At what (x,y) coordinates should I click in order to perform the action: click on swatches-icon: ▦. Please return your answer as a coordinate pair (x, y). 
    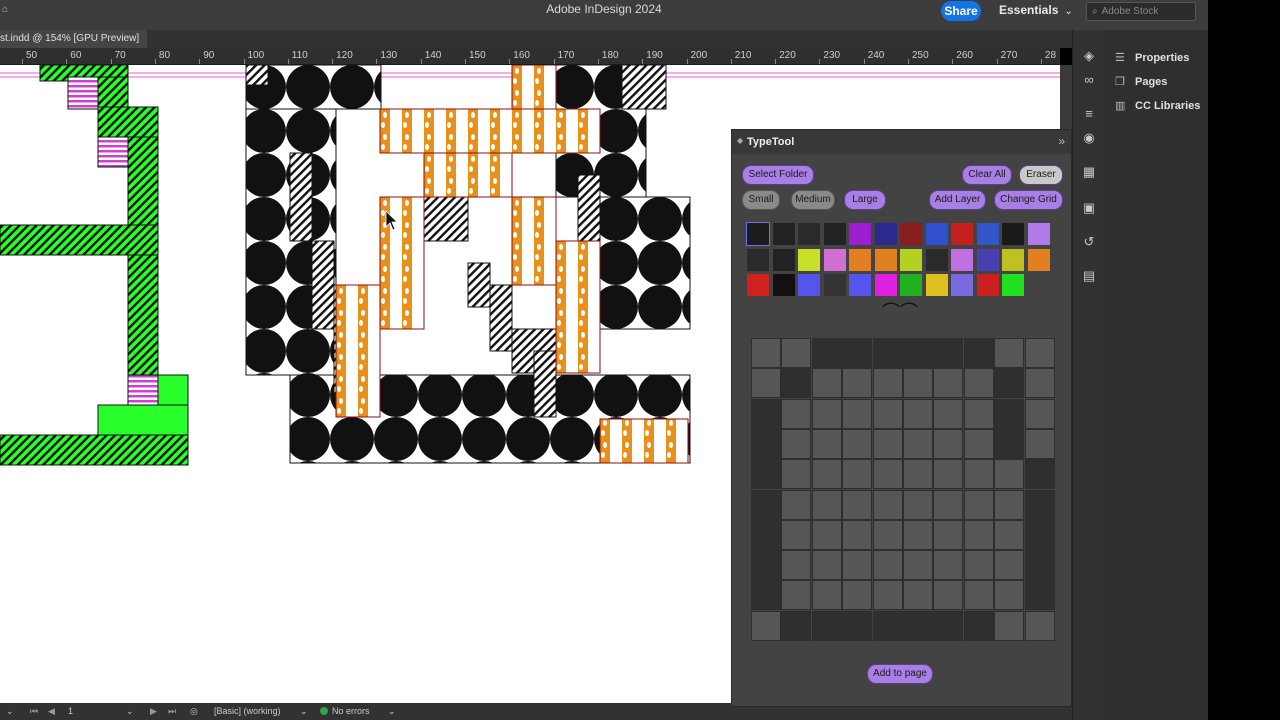
    Looking at the image, I should click on (1089, 172).